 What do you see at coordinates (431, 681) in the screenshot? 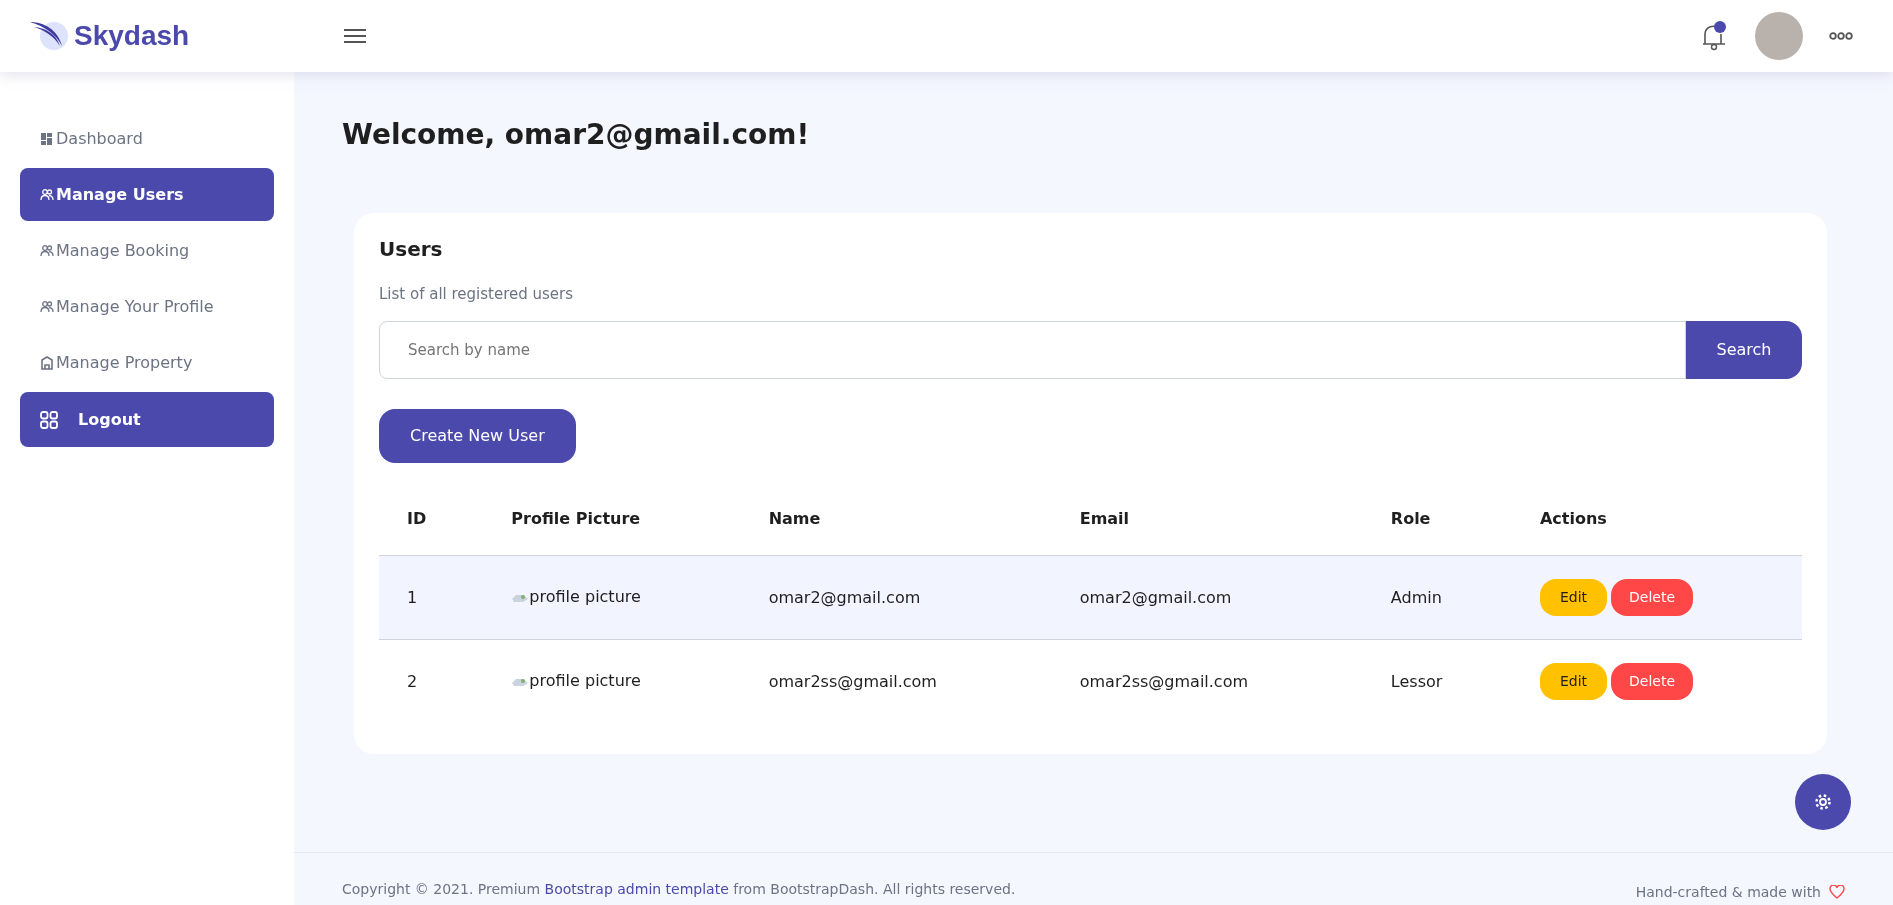
I see `id-cell: 2` at bounding box center [431, 681].